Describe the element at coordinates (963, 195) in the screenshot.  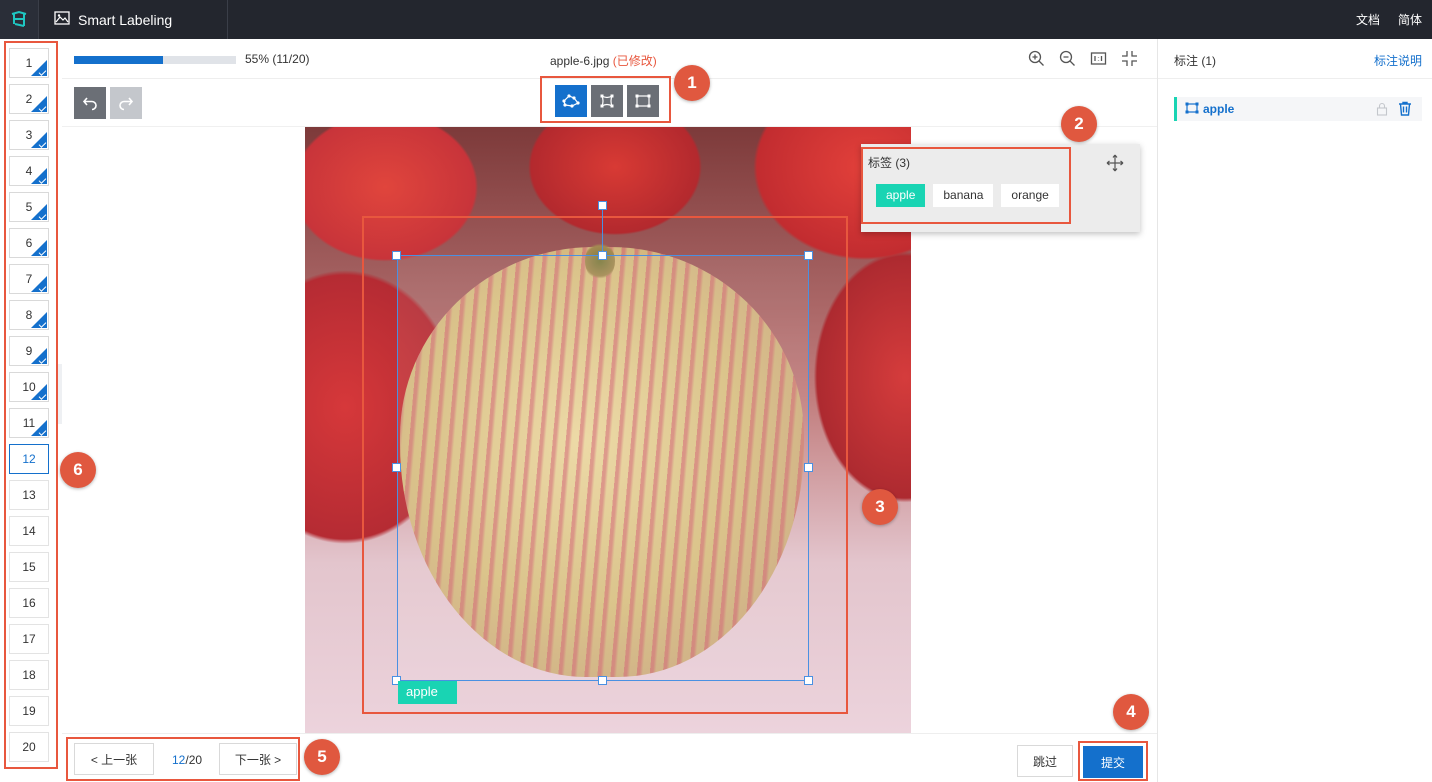
I see `tag-banana: banana` at that location.